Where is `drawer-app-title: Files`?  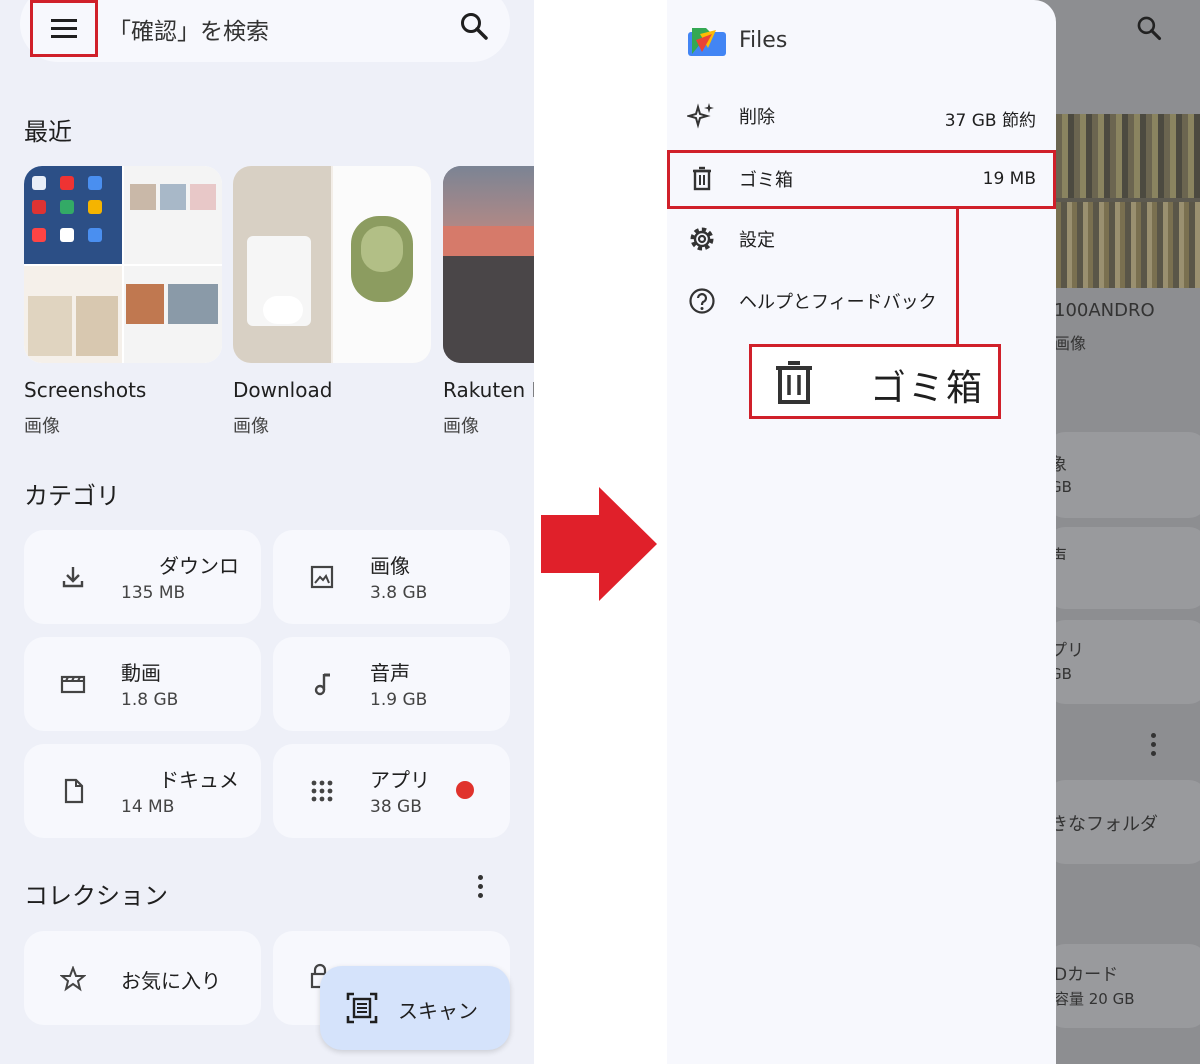 drawer-app-title: Files is located at coordinates (763, 40).